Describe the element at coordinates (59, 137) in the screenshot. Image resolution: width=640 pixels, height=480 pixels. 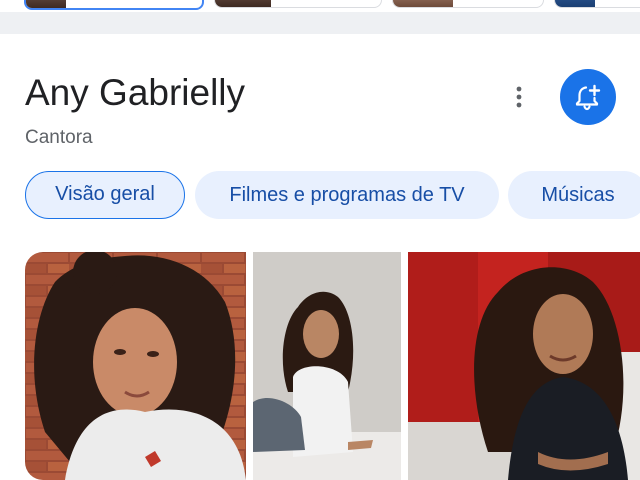
I see `entity-description: Cantora` at that location.